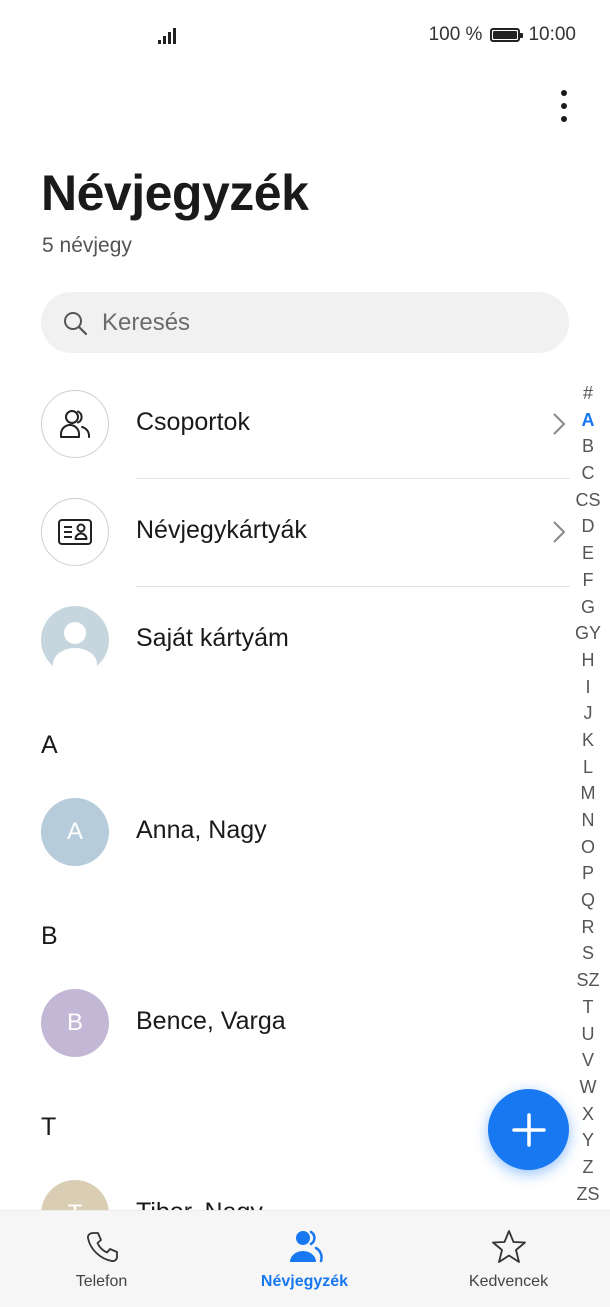  I want to click on index-letter: B, so click(588, 446).